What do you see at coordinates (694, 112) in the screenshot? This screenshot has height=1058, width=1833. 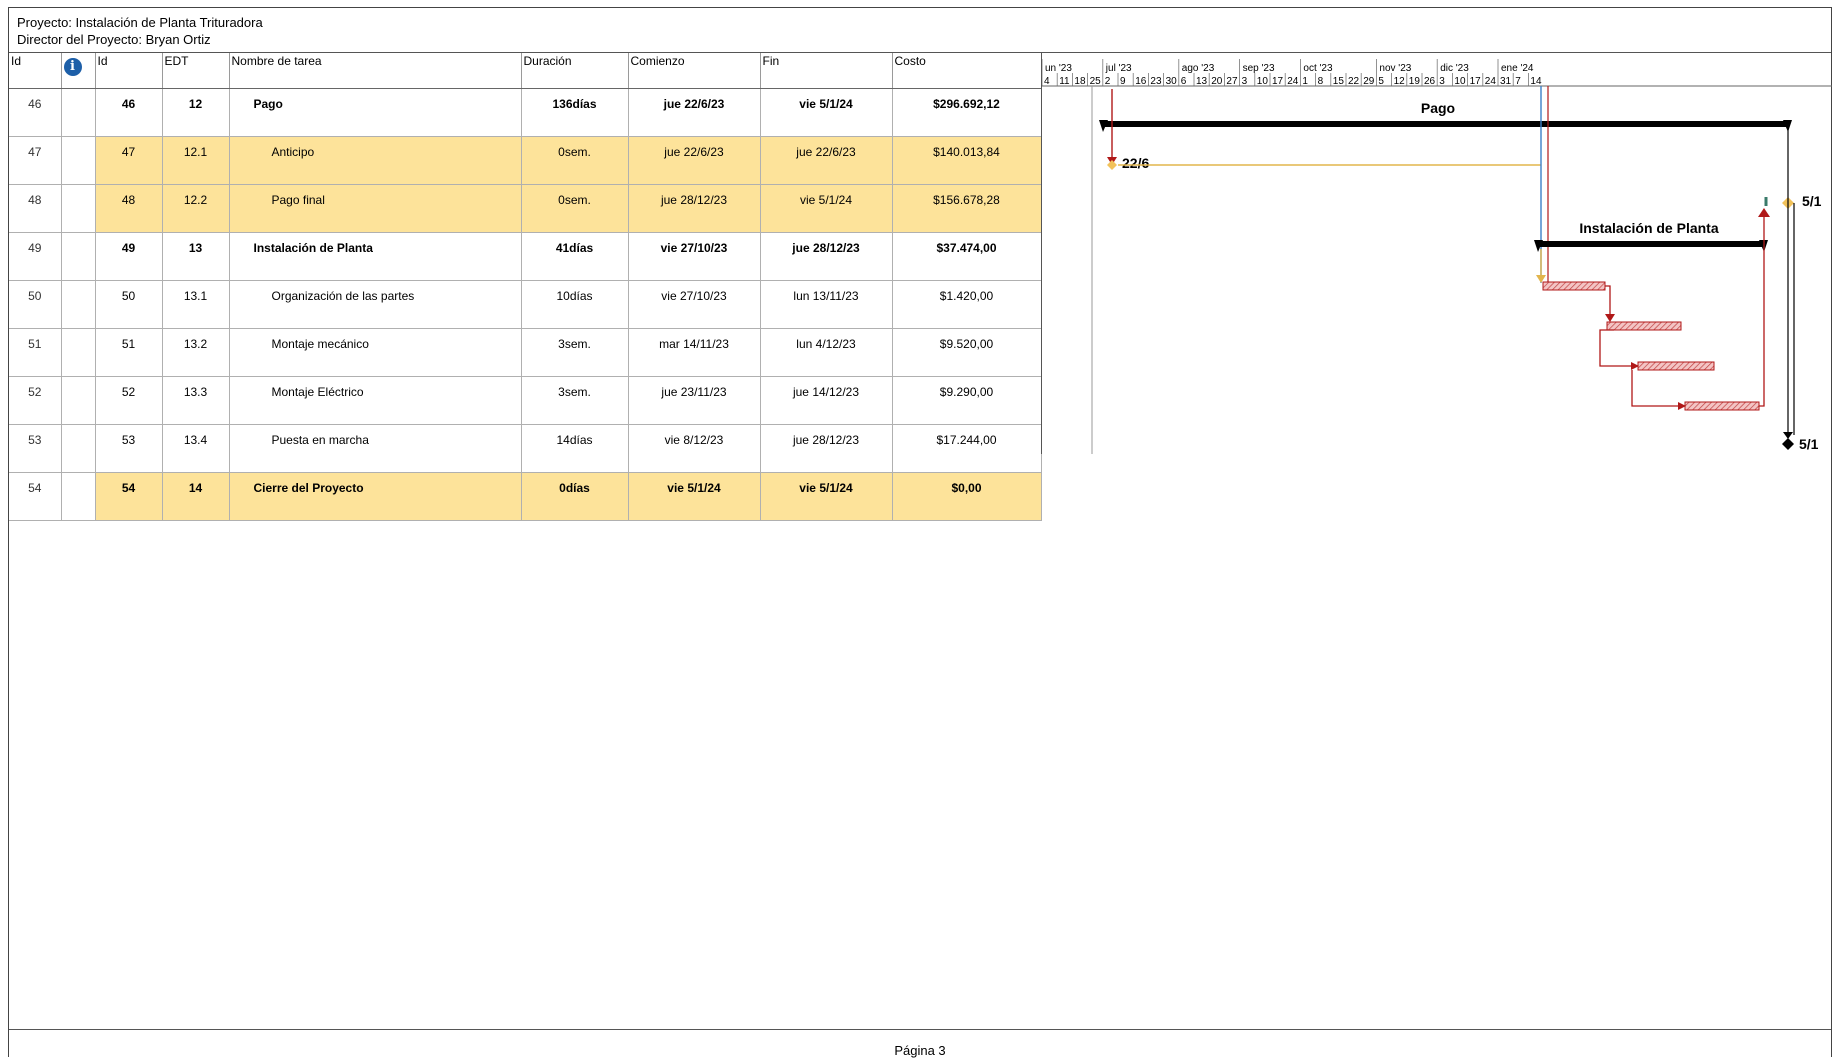 I see `cell-start: jue 22/6/23` at bounding box center [694, 112].